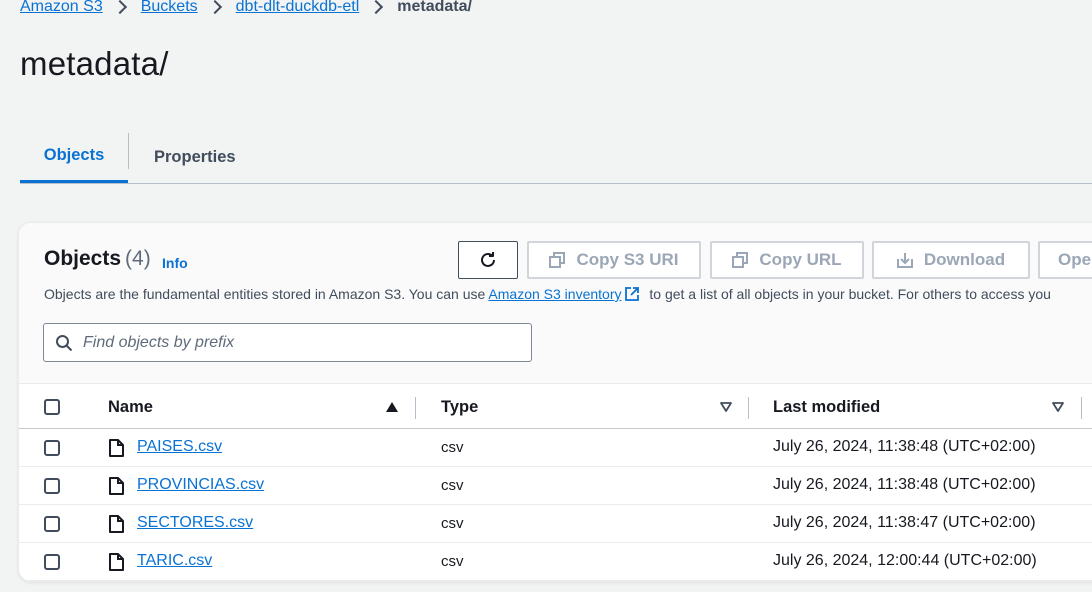  I want to click on object-name-link: SECTORES.csv, so click(195, 523).